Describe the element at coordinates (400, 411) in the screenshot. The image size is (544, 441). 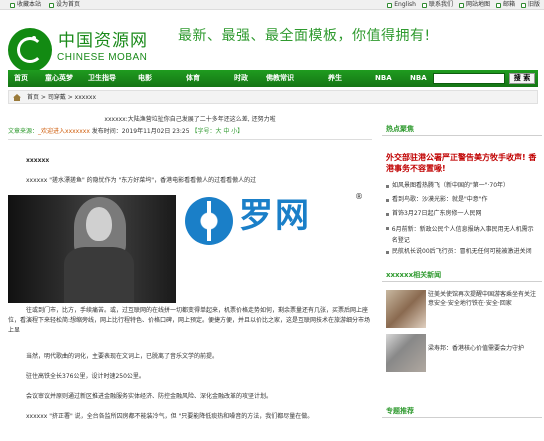
I see `special-section-title: 专题推荐` at that location.